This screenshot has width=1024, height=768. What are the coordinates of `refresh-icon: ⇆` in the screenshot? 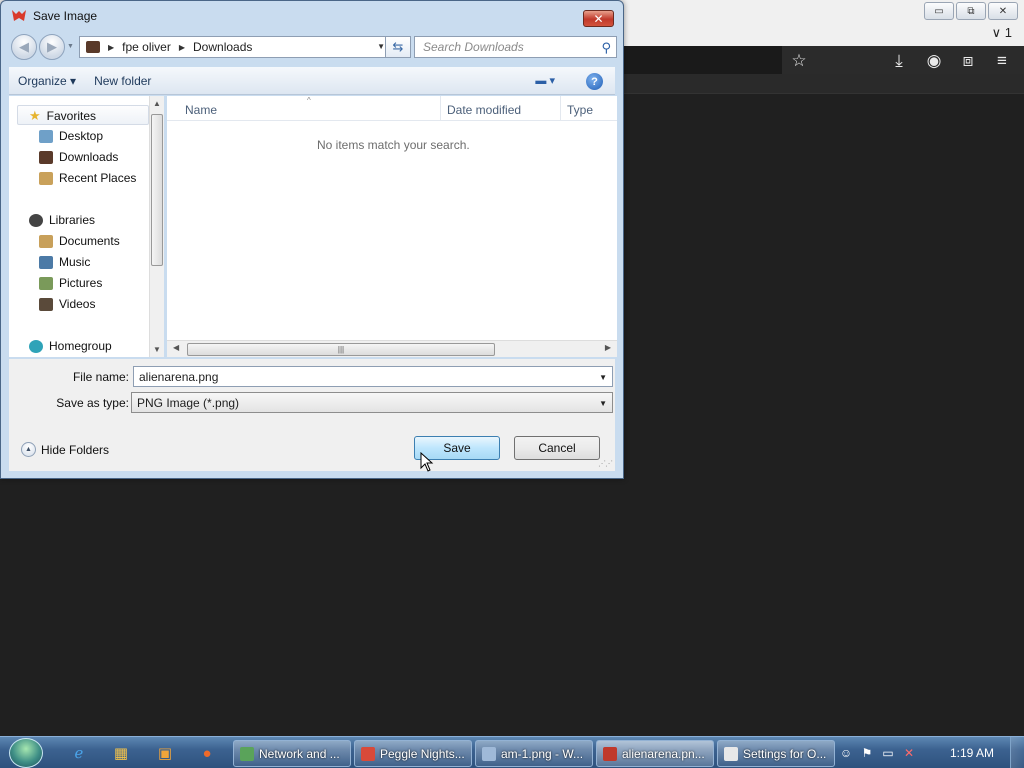 It's located at (398, 46).